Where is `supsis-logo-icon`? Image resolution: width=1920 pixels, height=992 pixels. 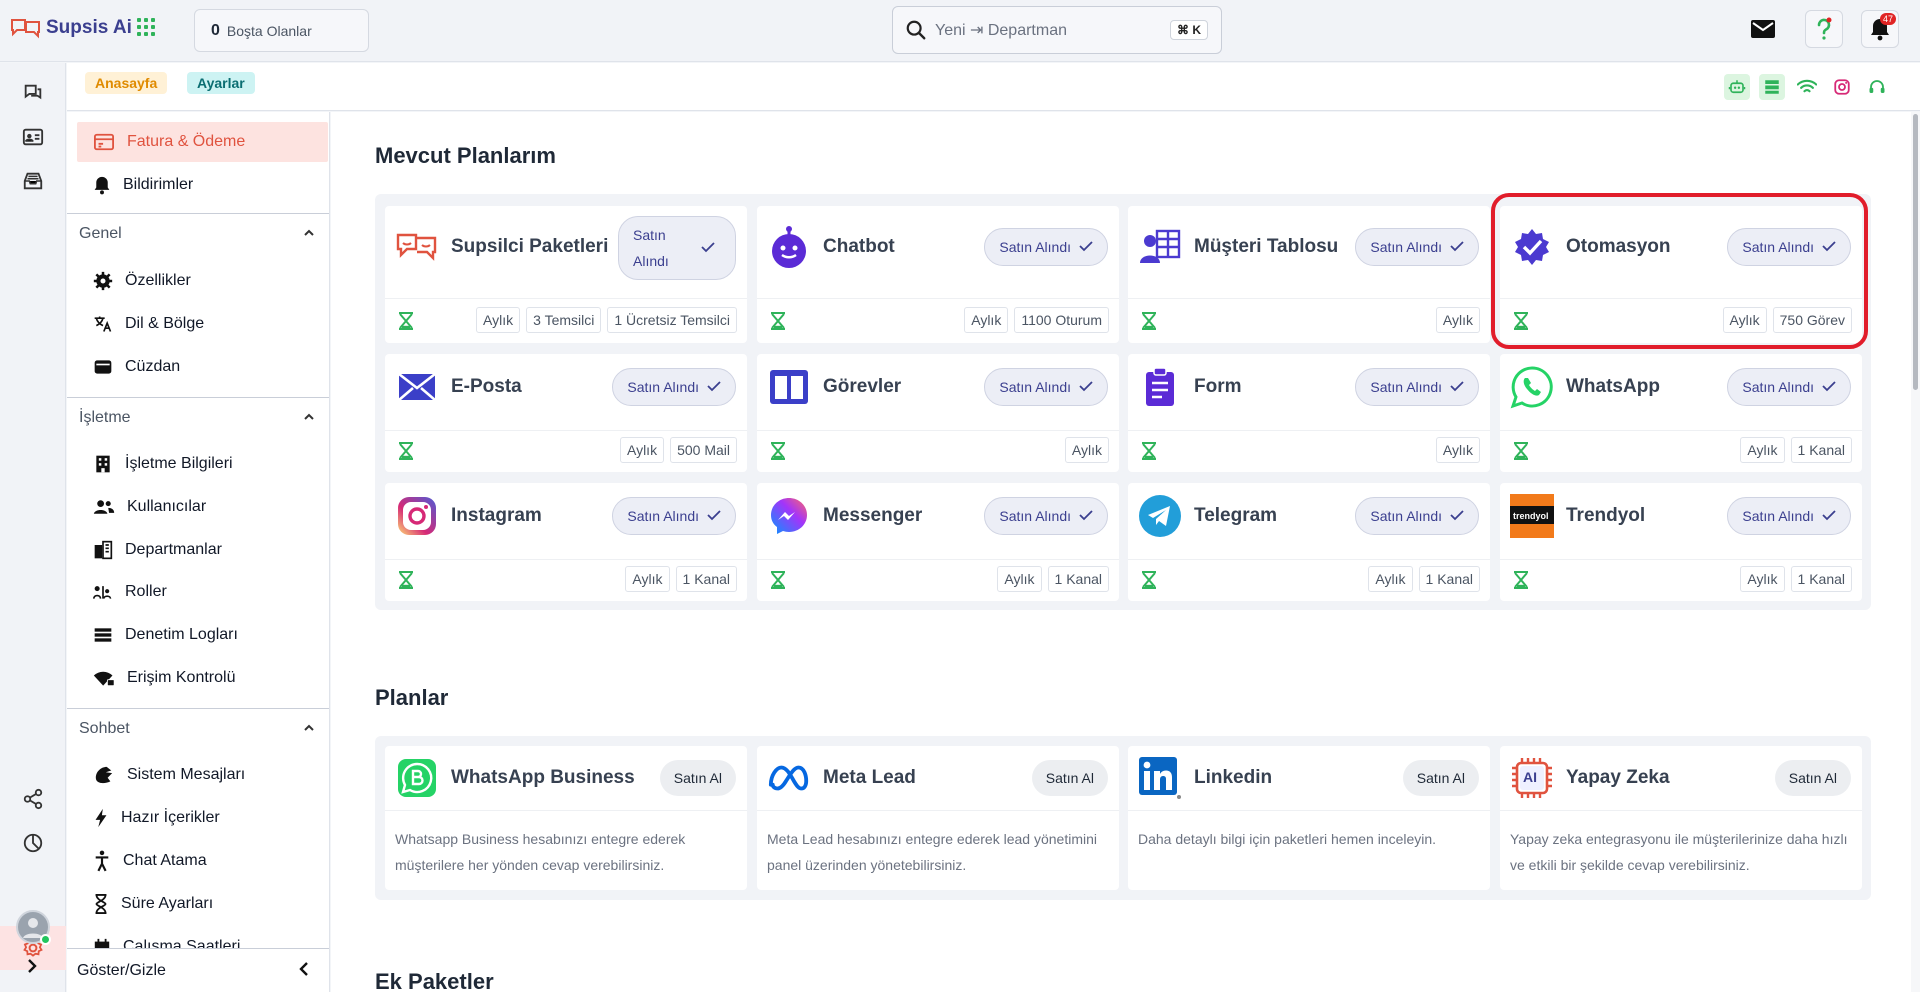
supsis-logo-icon is located at coordinates (25, 29).